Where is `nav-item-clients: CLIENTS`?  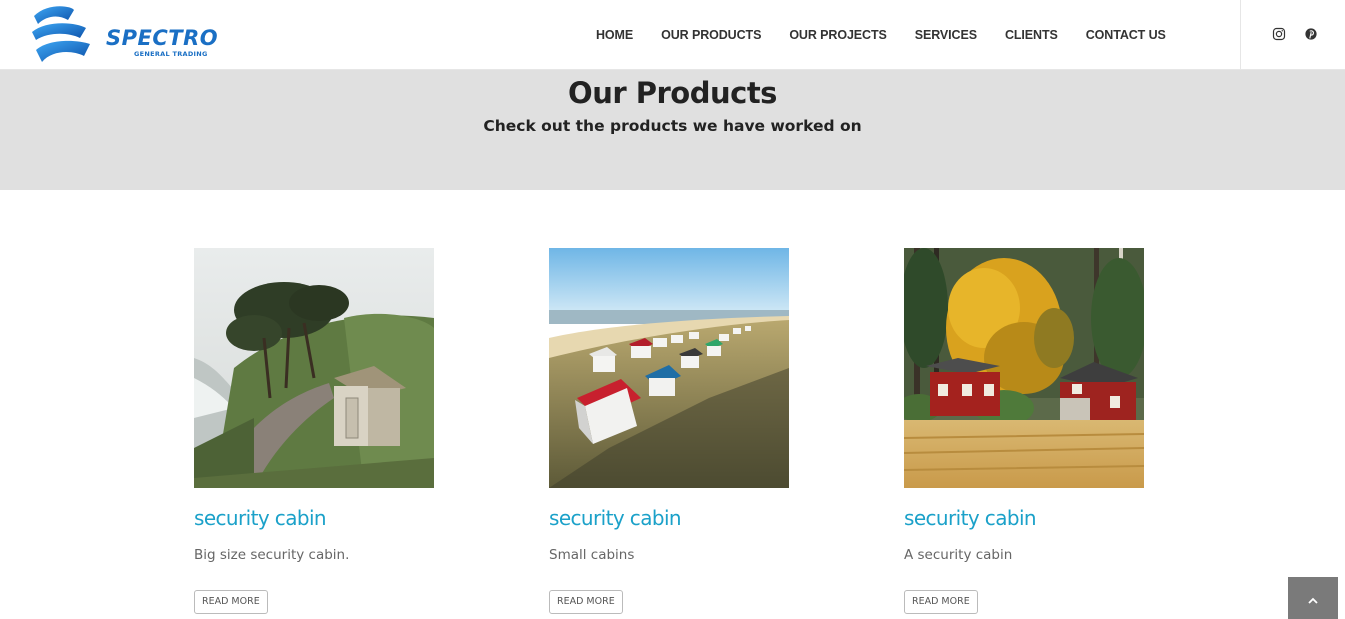
nav-item-clients: CLIENTS is located at coordinates (1031, 35).